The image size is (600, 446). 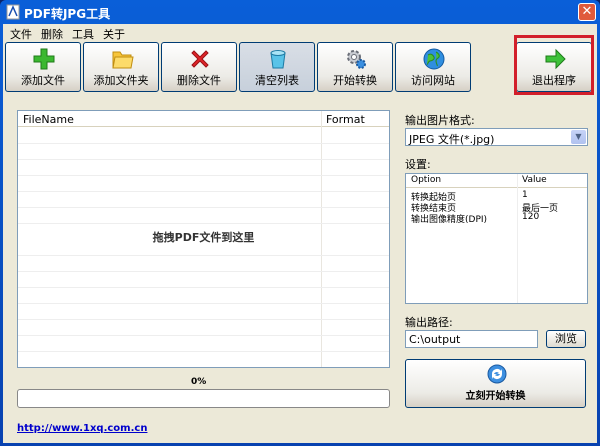 I want to click on delete-file-label: 删除文件, so click(x=199, y=80).